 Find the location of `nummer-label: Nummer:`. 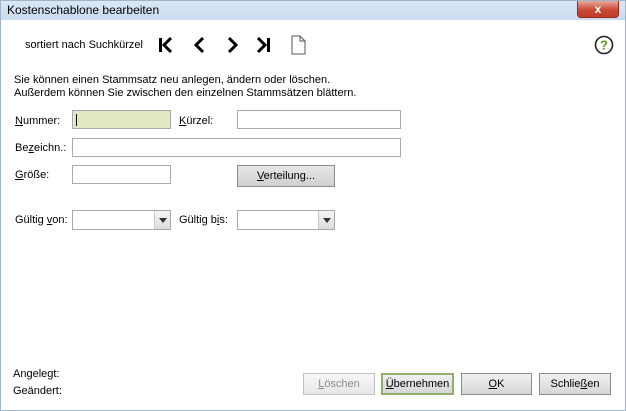

nummer-label: Nummer: is located at coordinates (37, 121).